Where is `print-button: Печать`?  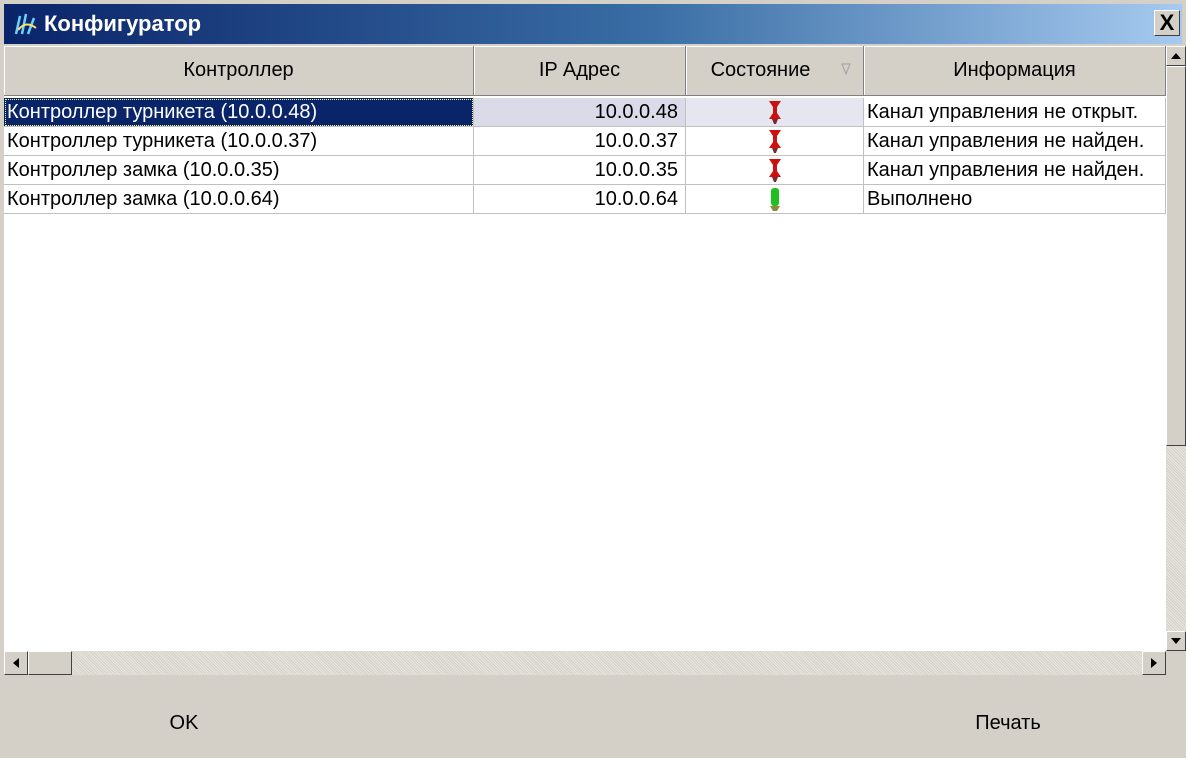
print-button: Печать is located at coordinates (1008, 723).